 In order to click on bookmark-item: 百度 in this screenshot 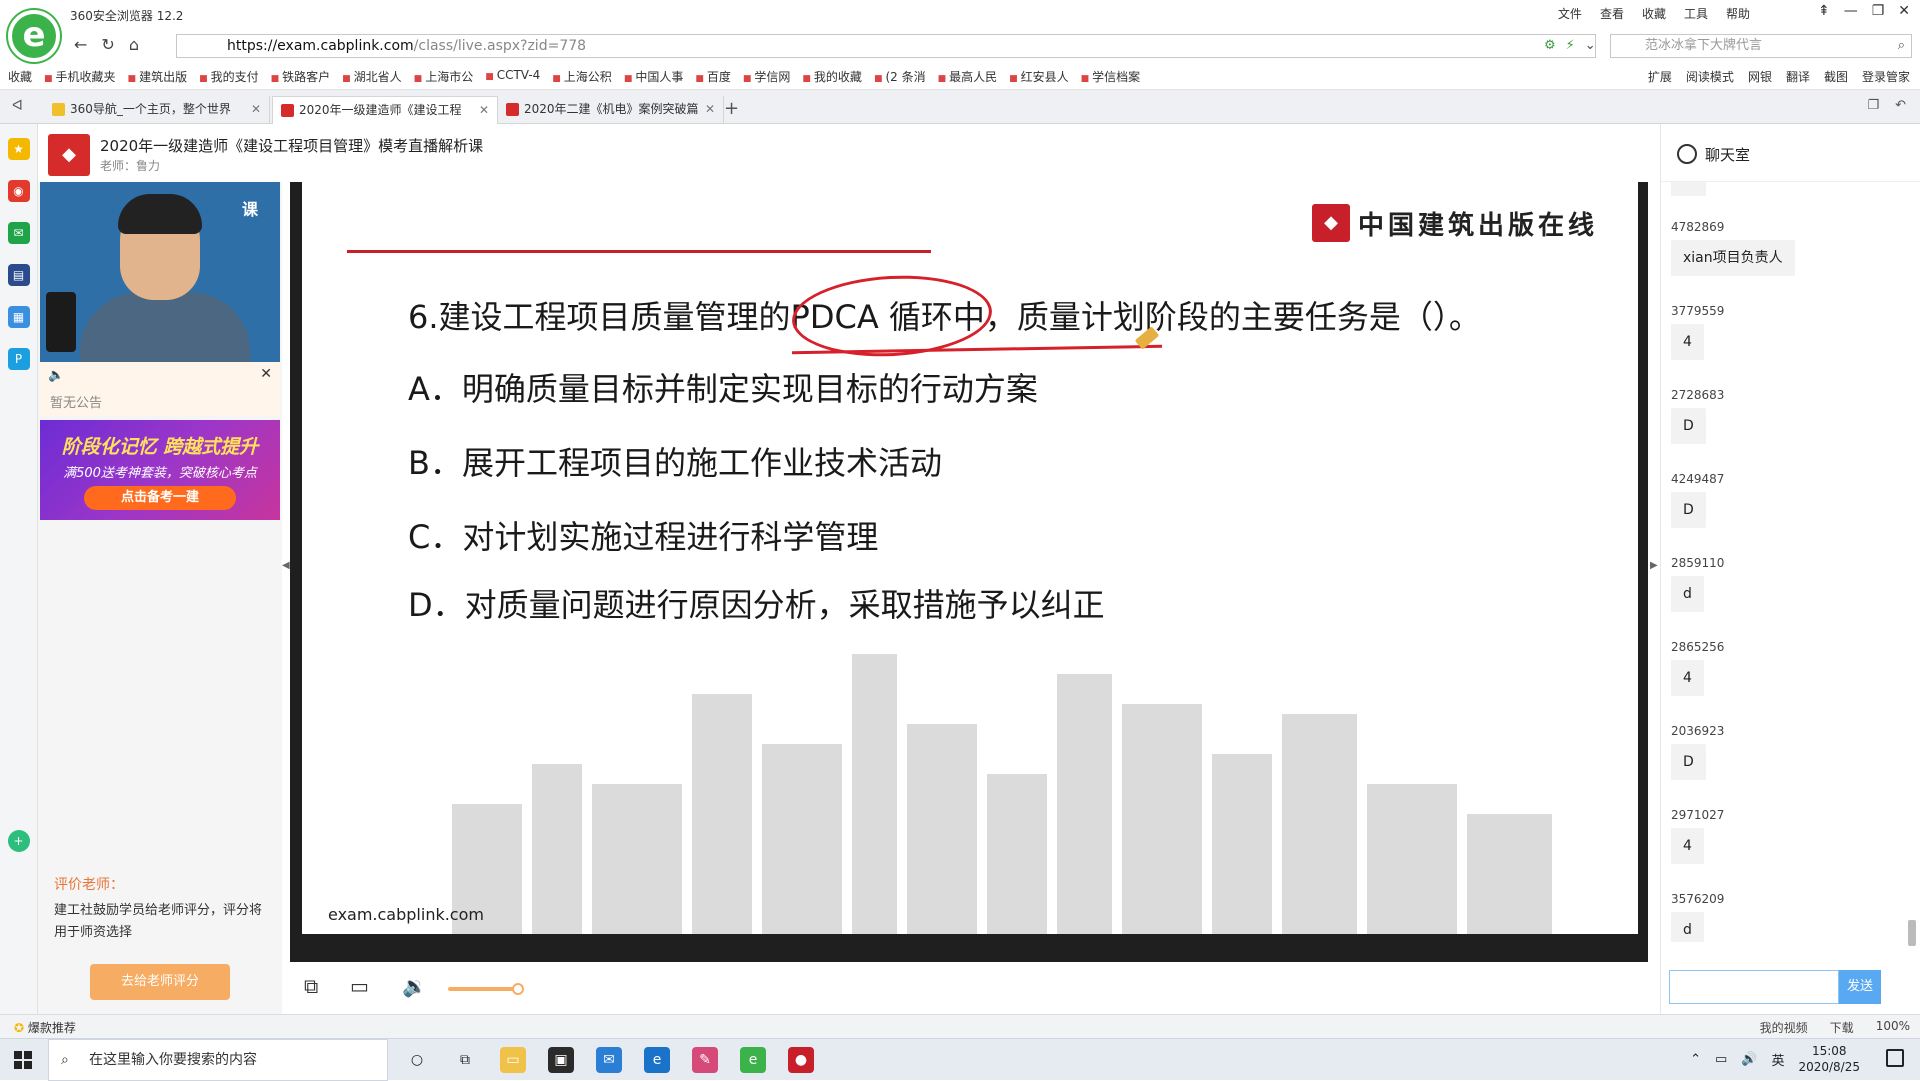, I will do `click(713, 76)`.